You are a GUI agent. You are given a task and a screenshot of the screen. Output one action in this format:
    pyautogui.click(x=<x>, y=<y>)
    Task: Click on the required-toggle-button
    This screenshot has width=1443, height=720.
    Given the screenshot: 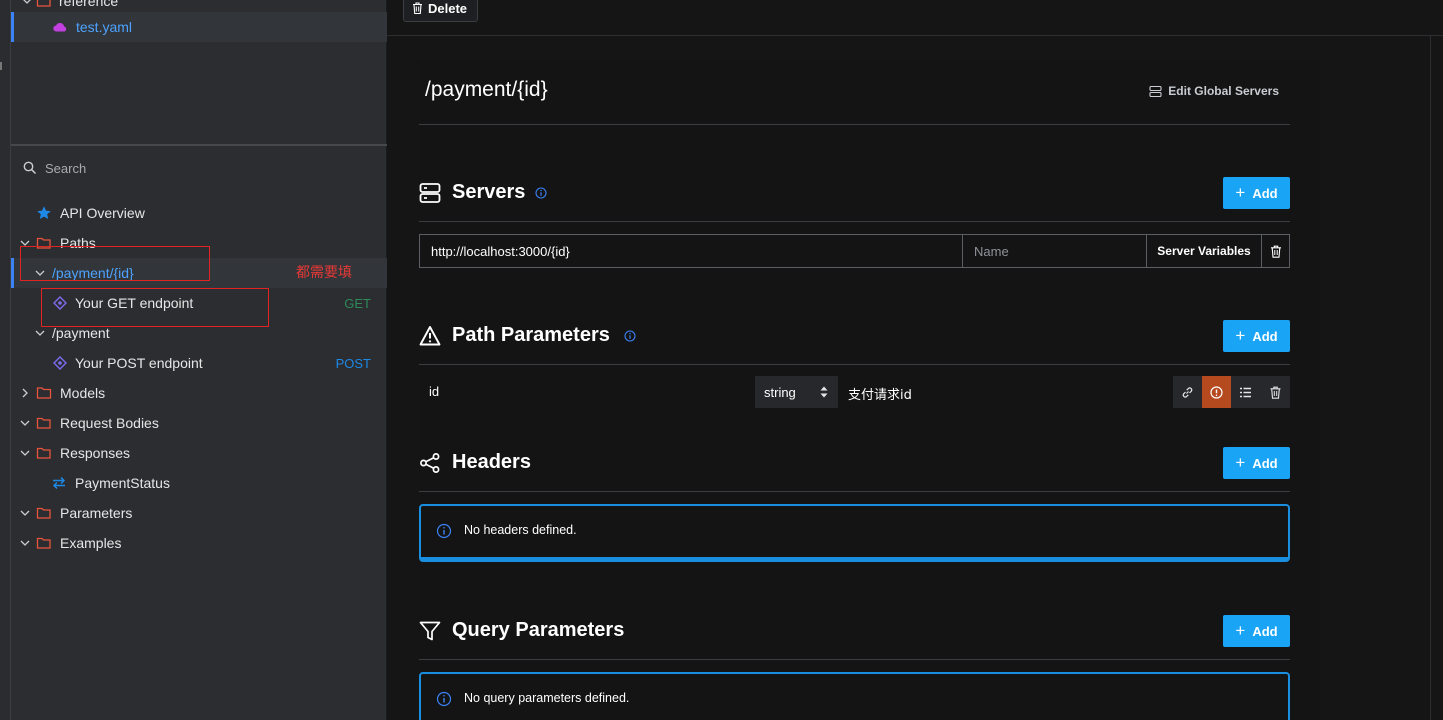 What is the action you would take?
    pyautogui.click(x=1216, y=392)
    